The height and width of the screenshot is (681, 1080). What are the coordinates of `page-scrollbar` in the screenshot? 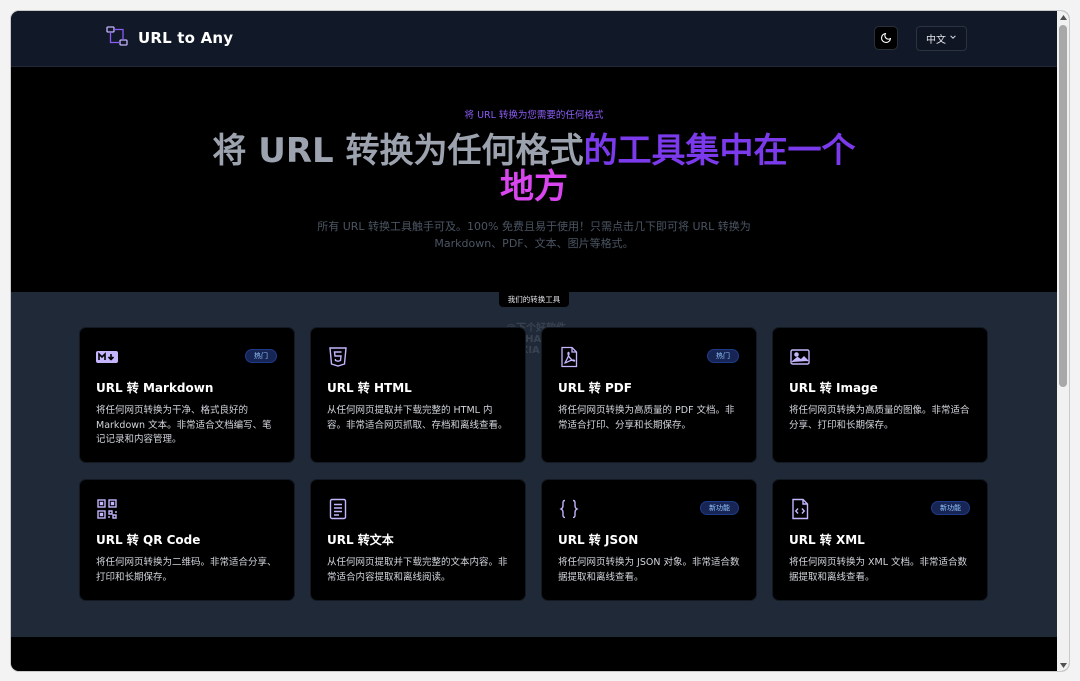 It's located at (1063, 341).